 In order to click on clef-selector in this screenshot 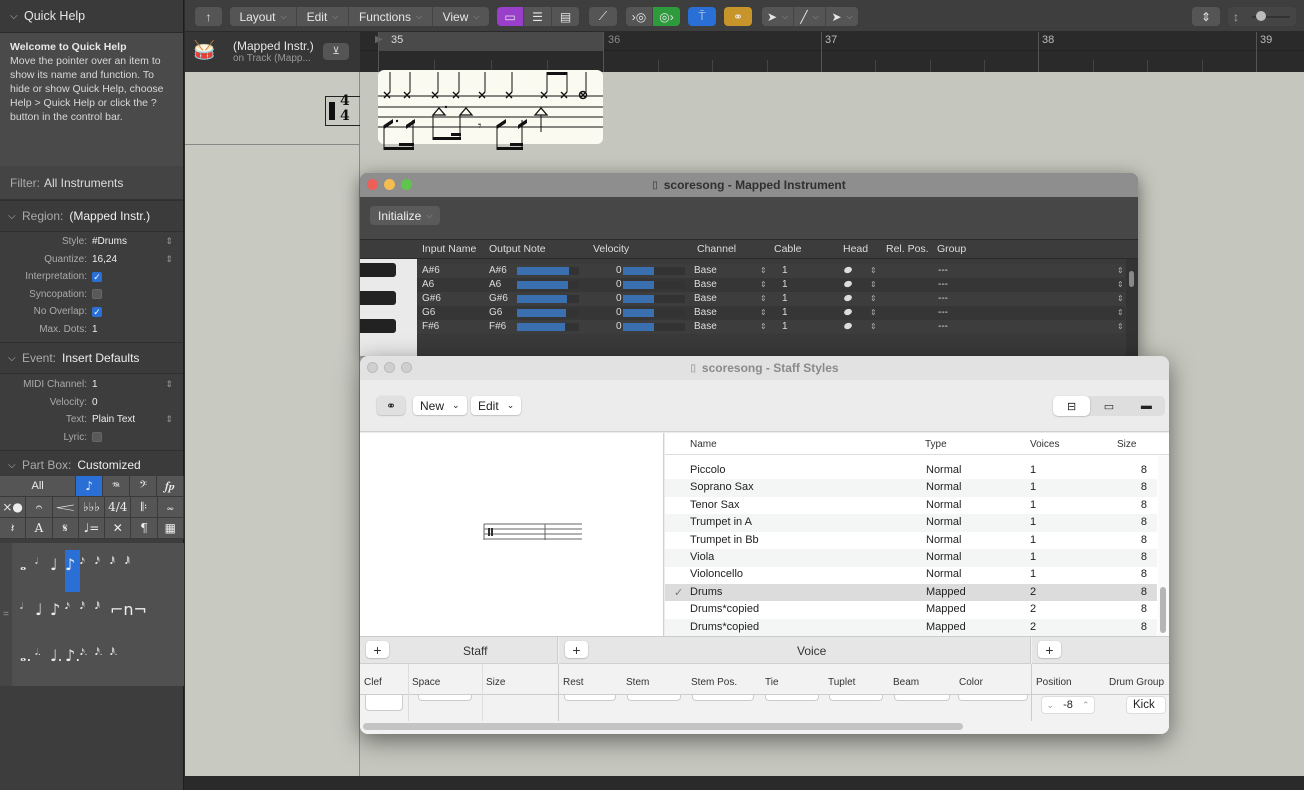, I will do `click(384, 703)`.